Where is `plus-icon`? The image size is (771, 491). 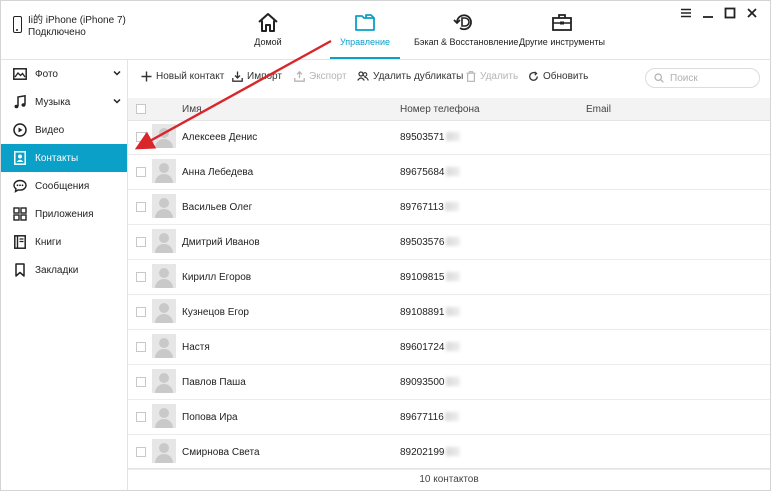 plus-icon is located at coordinates (146, 76).